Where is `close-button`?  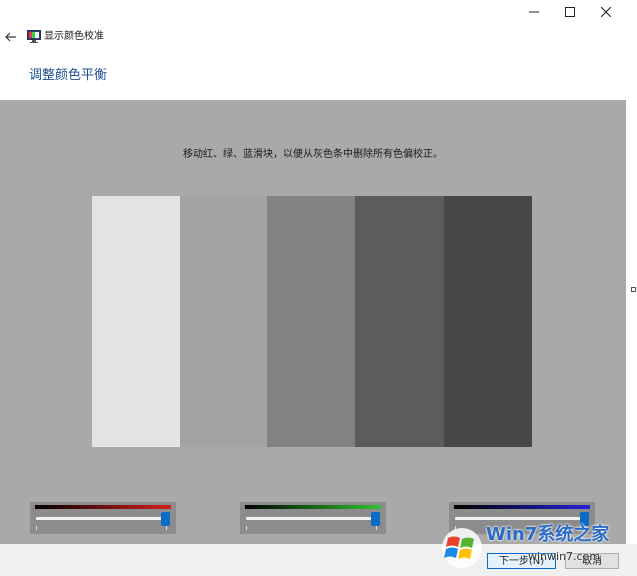
close-button is located at coordinates (606, 12).